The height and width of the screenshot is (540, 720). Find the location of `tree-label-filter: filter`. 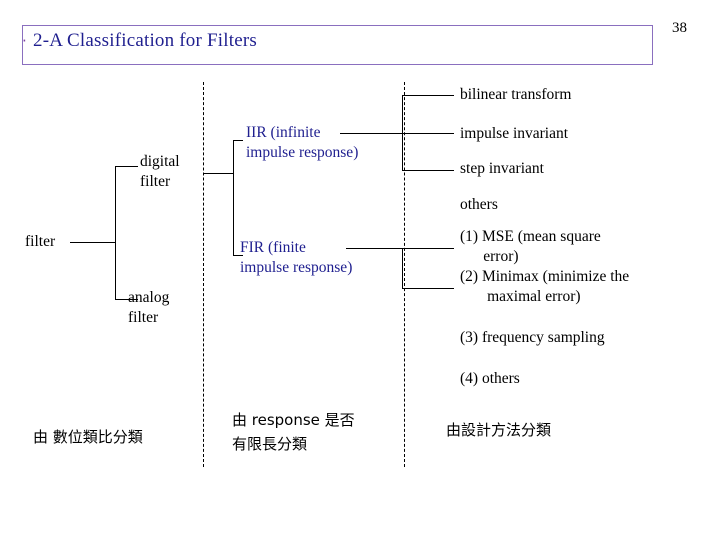

tree-label-filter: filter is located at coordinates (40, 241).